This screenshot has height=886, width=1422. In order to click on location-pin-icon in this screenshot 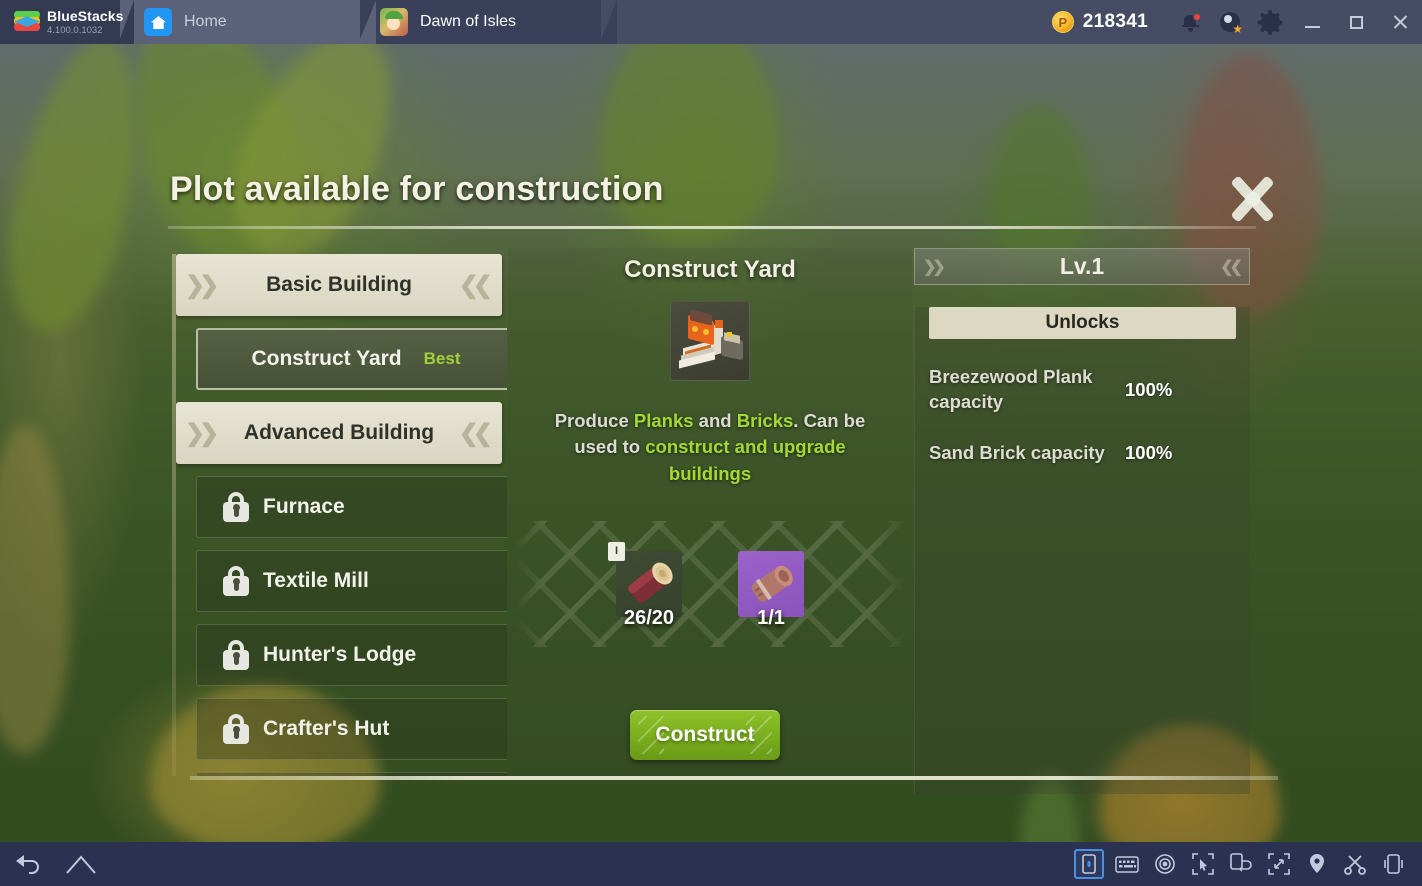, I will do `click(1317, 864)`.